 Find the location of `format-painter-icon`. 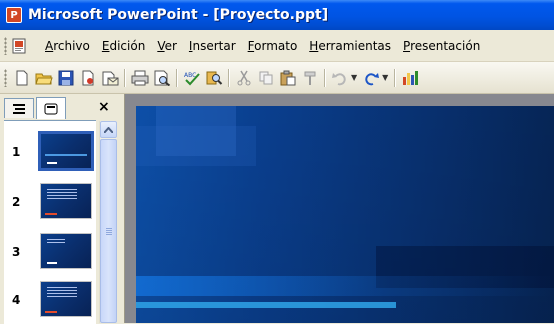

format-painter-icon is located at coordinates (310, 78).